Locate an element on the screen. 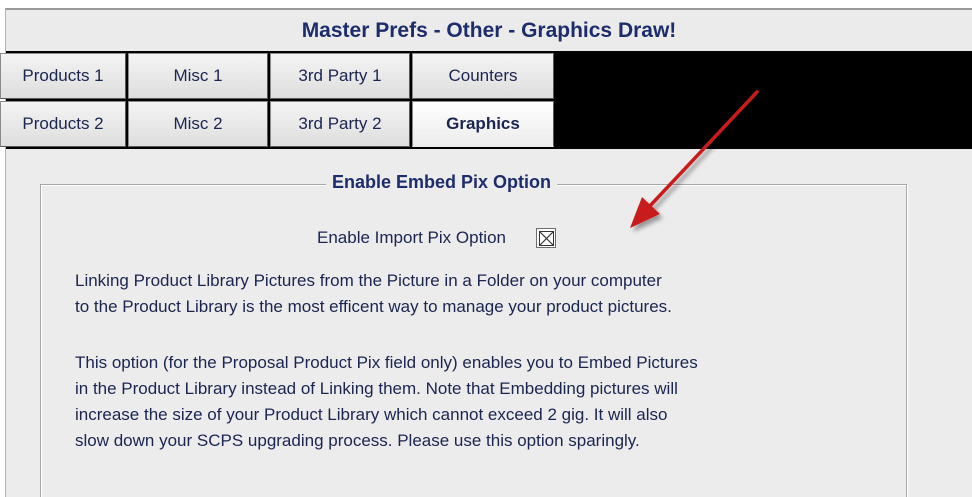  tab-3rd-party-2: 3rd Party 2 is located at coordinates (340, 124).